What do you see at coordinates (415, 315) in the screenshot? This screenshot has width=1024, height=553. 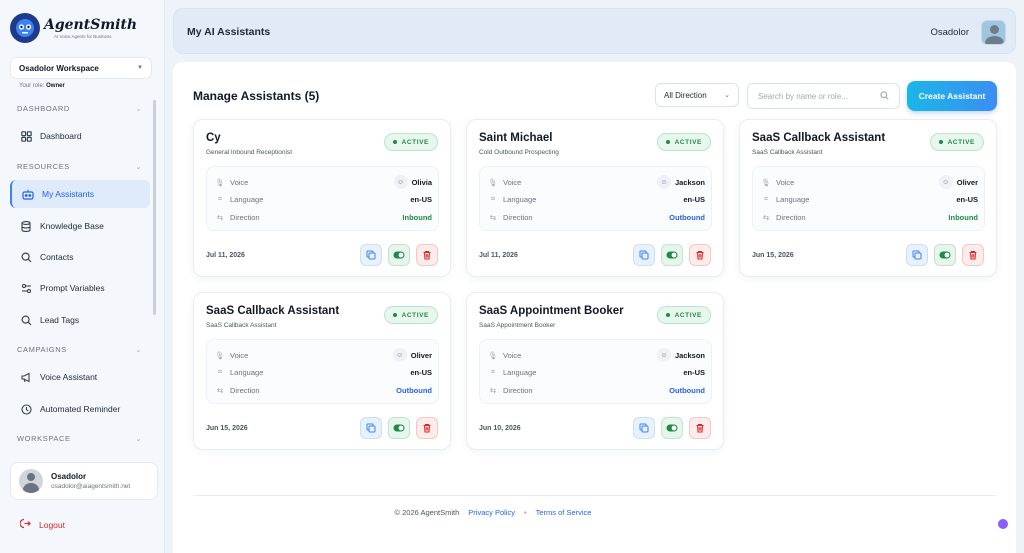 I see `status-label: ACTIVE` at bounding box center [415, 315].